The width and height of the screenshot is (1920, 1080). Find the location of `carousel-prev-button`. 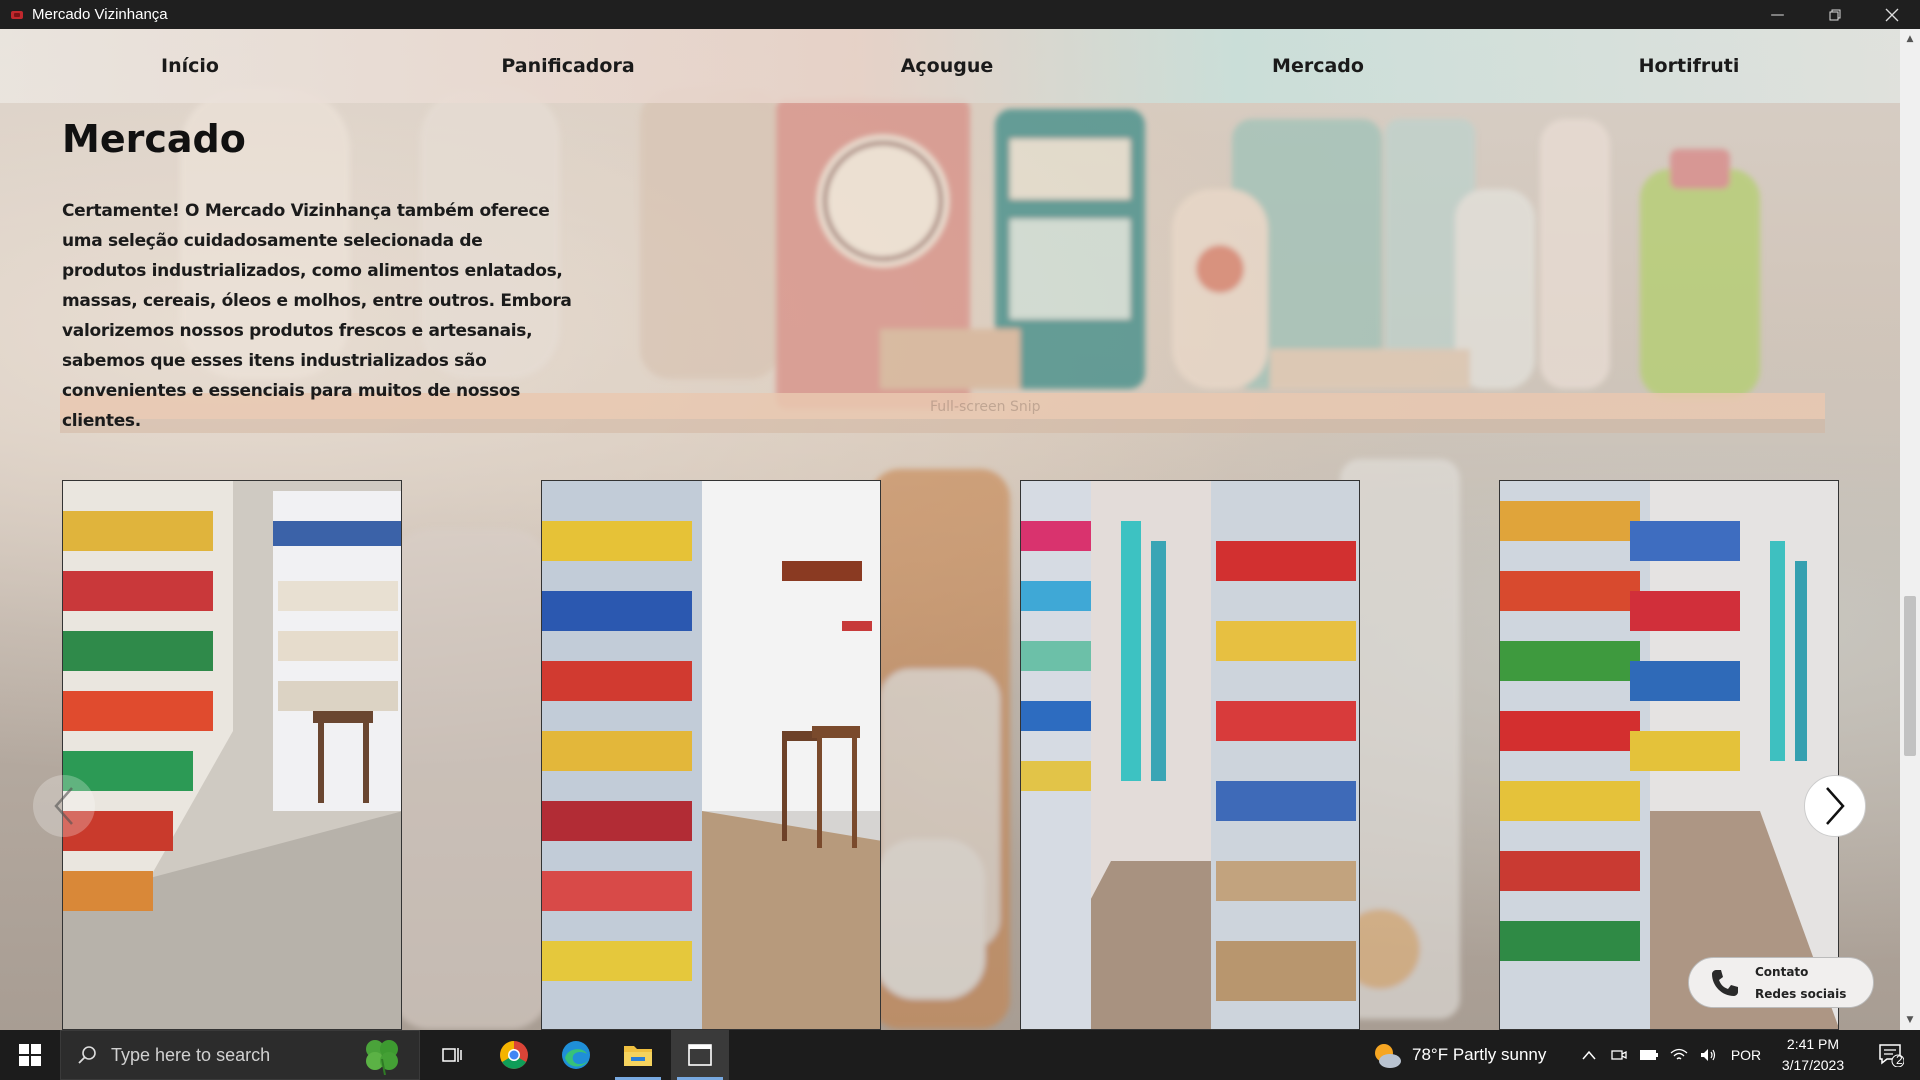

carousel-prev-button is located at coordinates (64, 806).